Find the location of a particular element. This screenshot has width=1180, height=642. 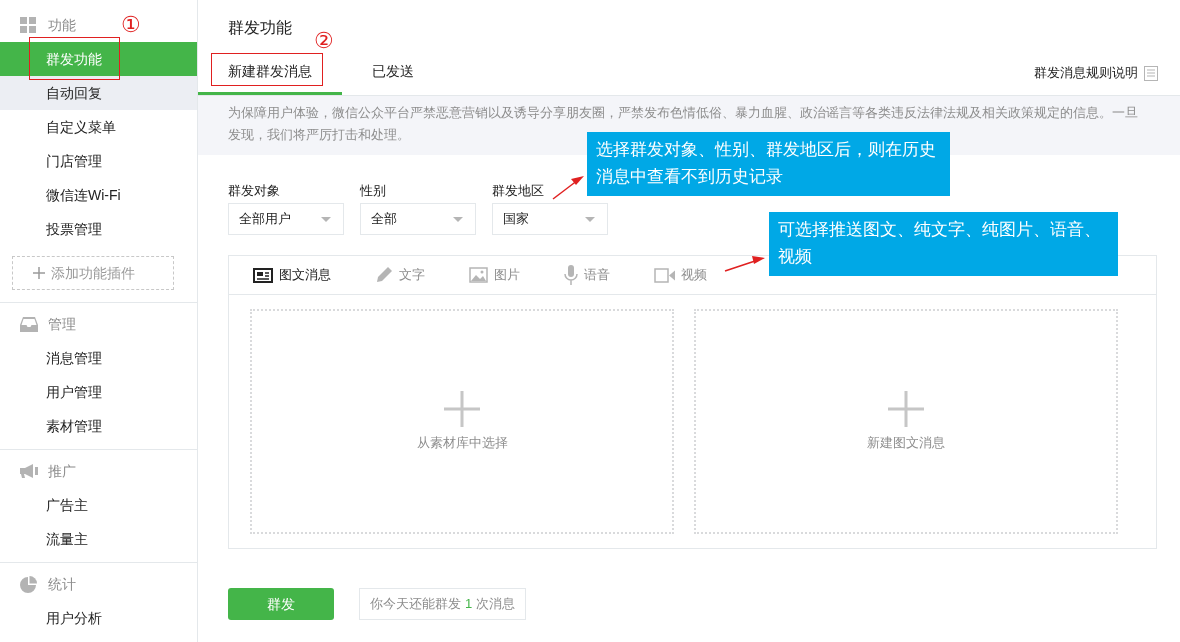

tab: 已发送 is located at coordinates (393, 73).